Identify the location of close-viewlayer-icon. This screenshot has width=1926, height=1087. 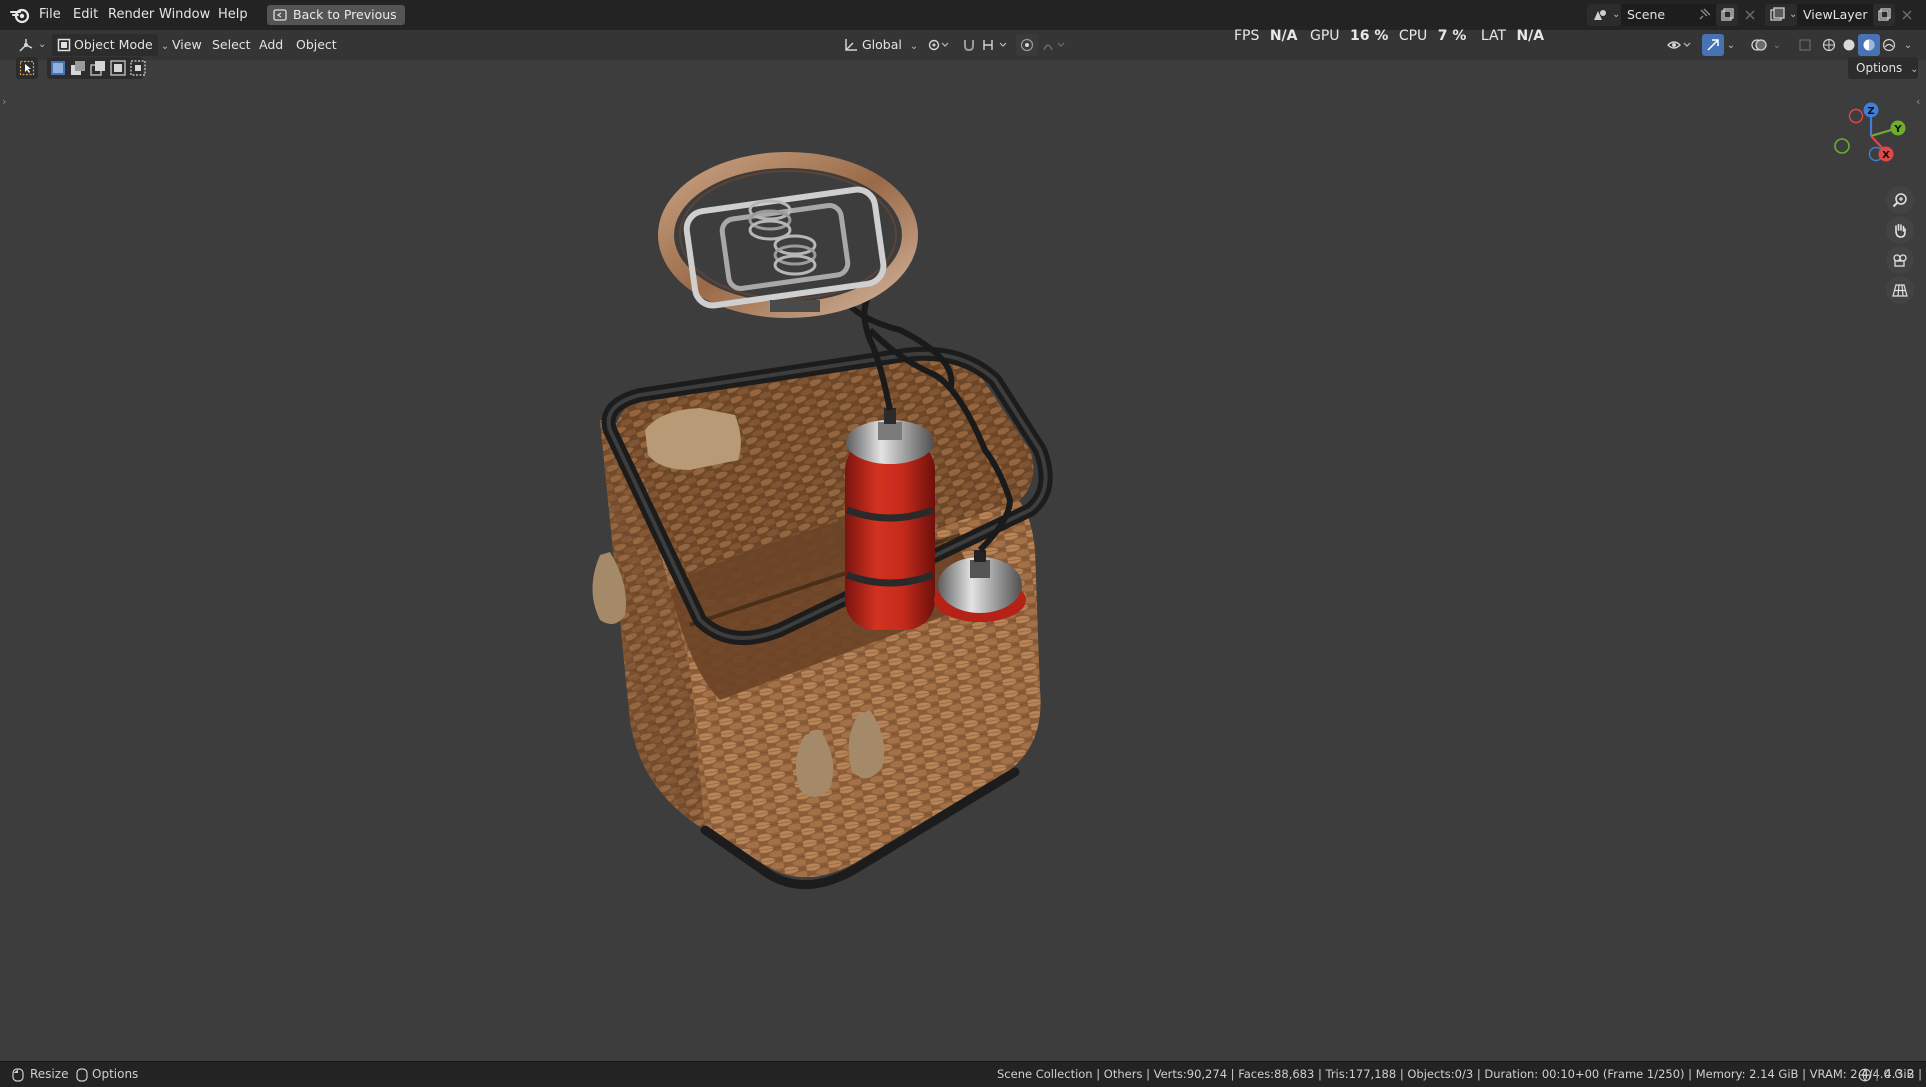
(1907, 15).